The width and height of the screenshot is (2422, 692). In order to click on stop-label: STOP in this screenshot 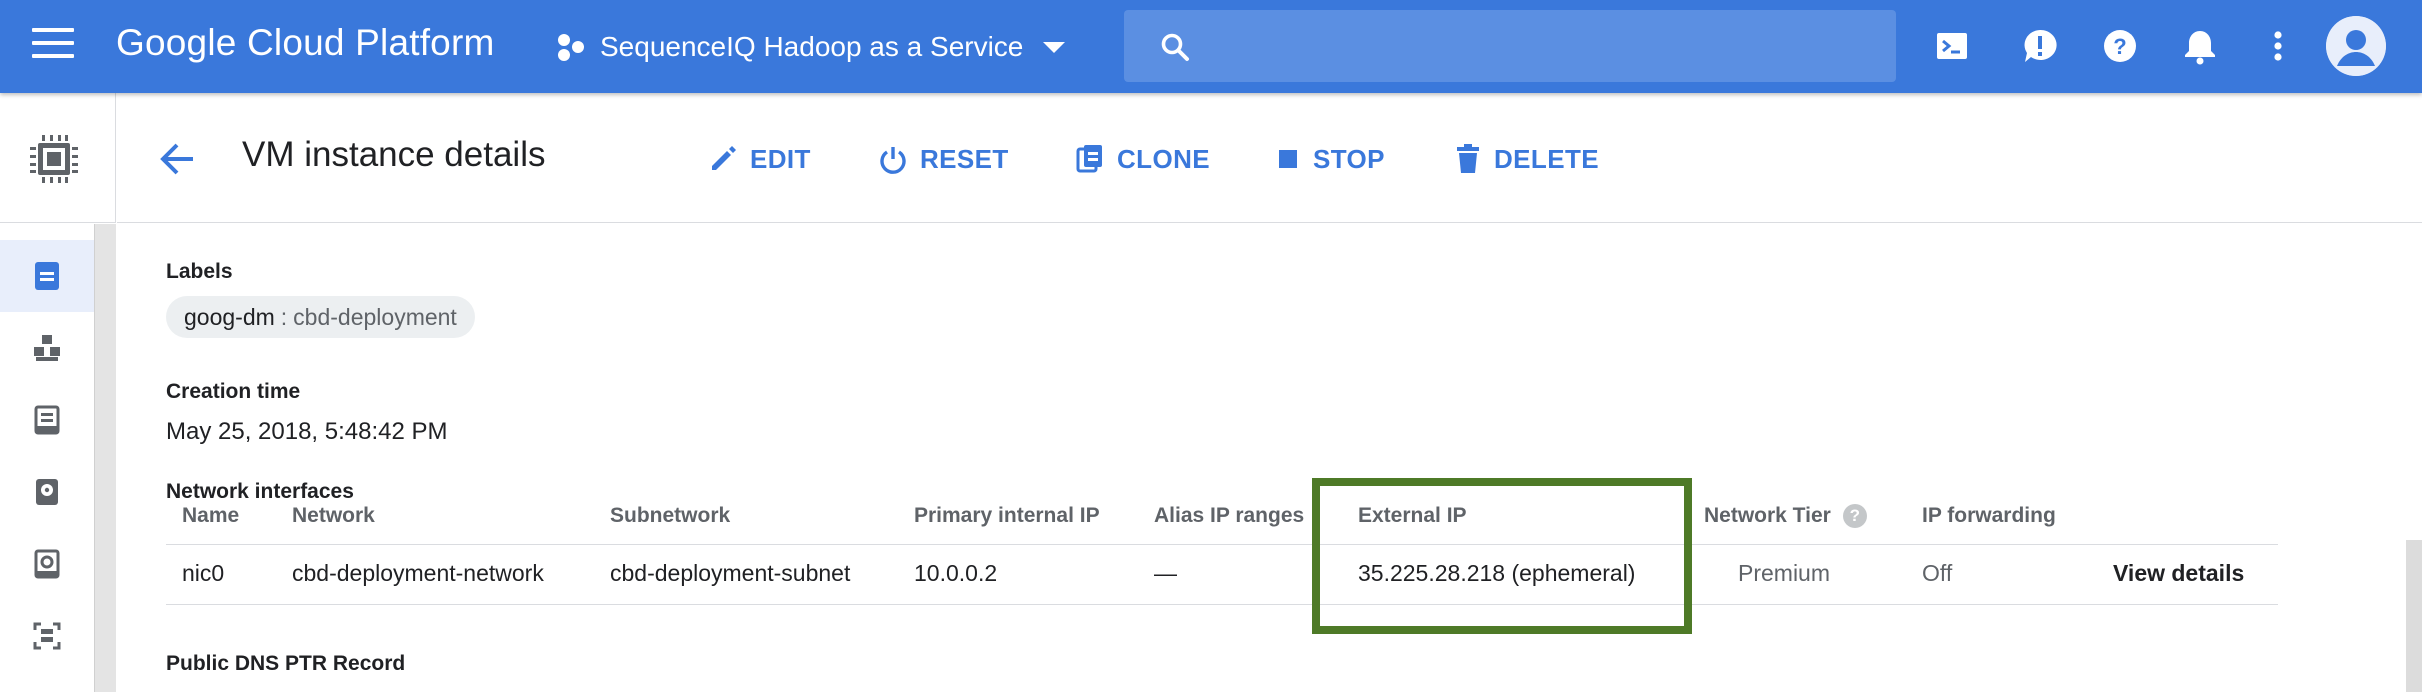, I will do `click(1349, 158)`.